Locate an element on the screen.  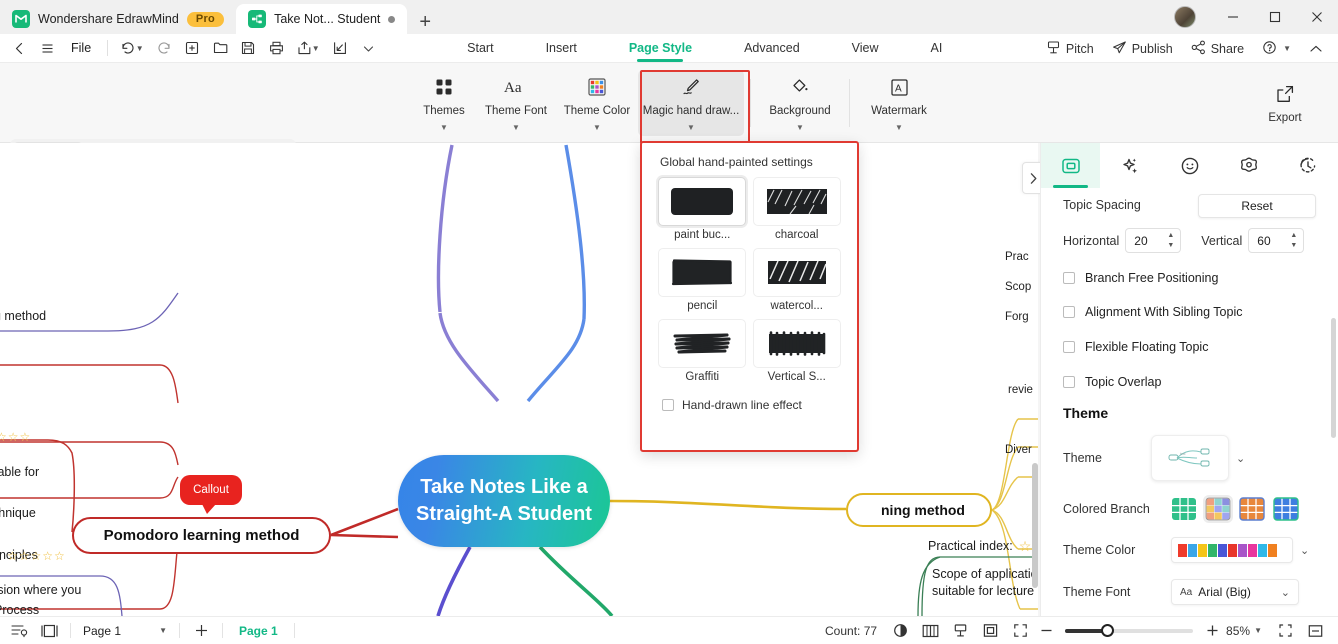
theme-chevron-down-icon: ⌄ is located at coordinates (1240, 458).